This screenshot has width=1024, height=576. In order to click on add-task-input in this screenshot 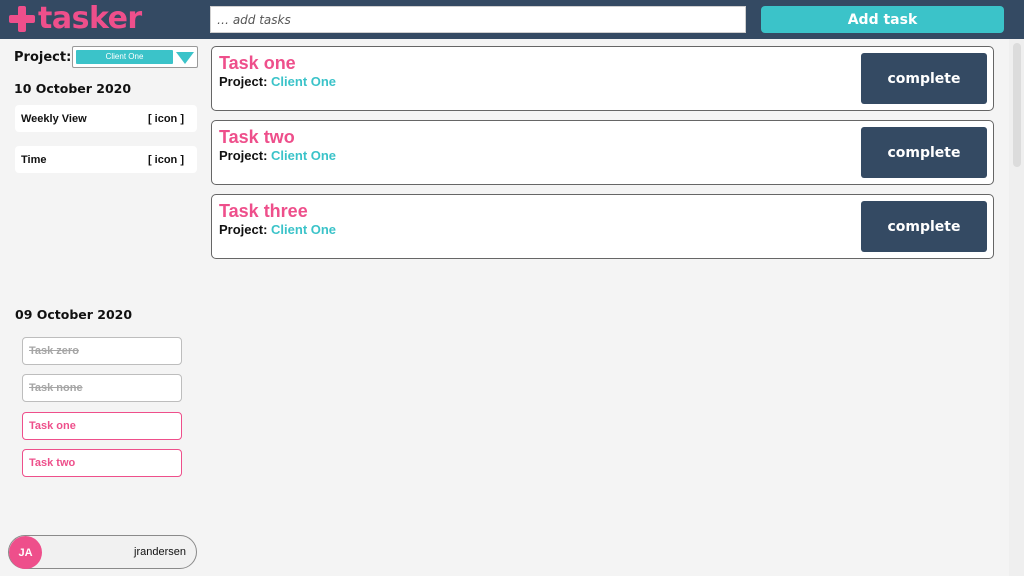, I will do `click(478, 19)`.